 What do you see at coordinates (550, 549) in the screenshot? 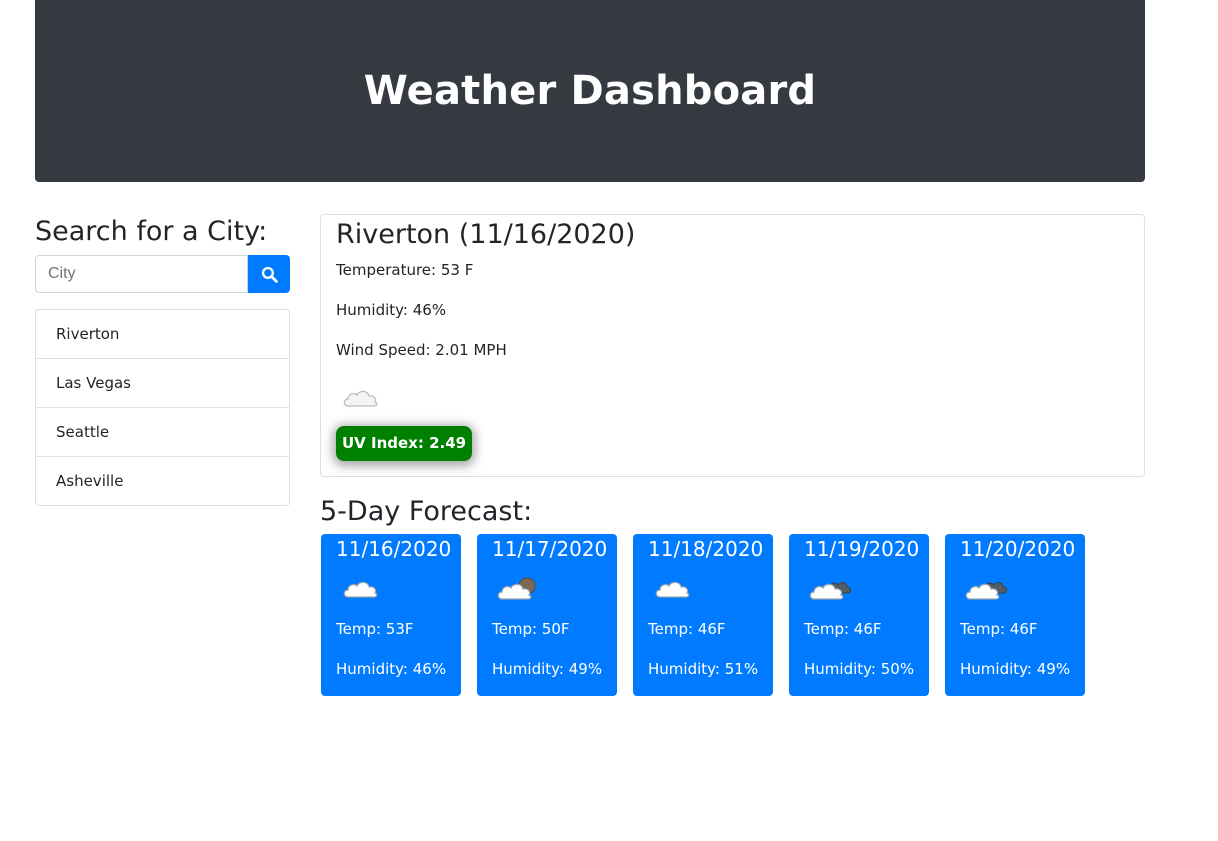
I see `forecast-date: 11/17/2020` at bounding box center [550, 549].